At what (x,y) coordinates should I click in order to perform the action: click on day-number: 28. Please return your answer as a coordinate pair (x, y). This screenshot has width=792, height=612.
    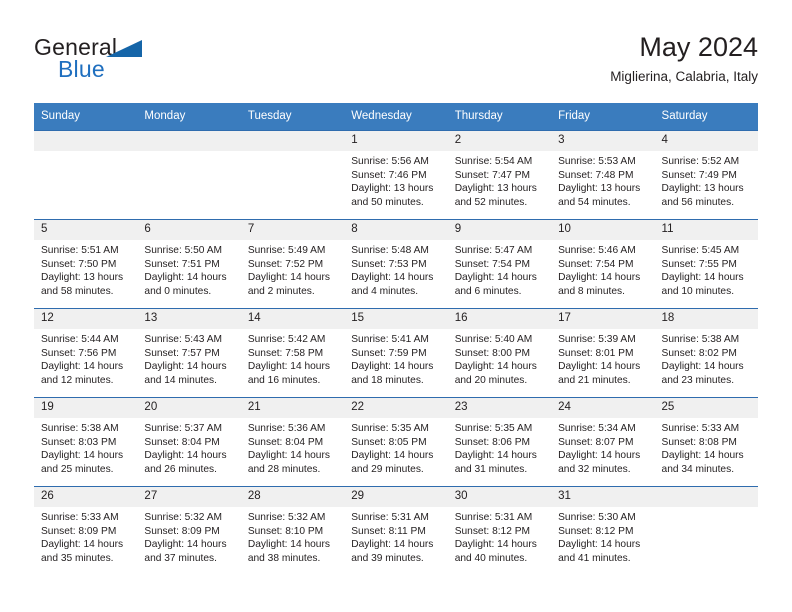
    Looking at the image, I should click on (292, 497).